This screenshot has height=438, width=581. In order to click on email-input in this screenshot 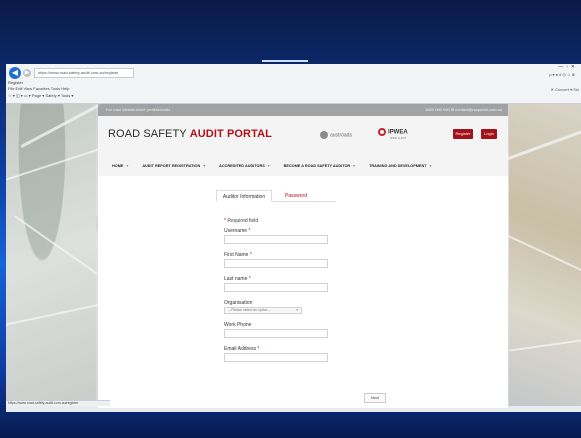, I will do `click(276, 357)`.